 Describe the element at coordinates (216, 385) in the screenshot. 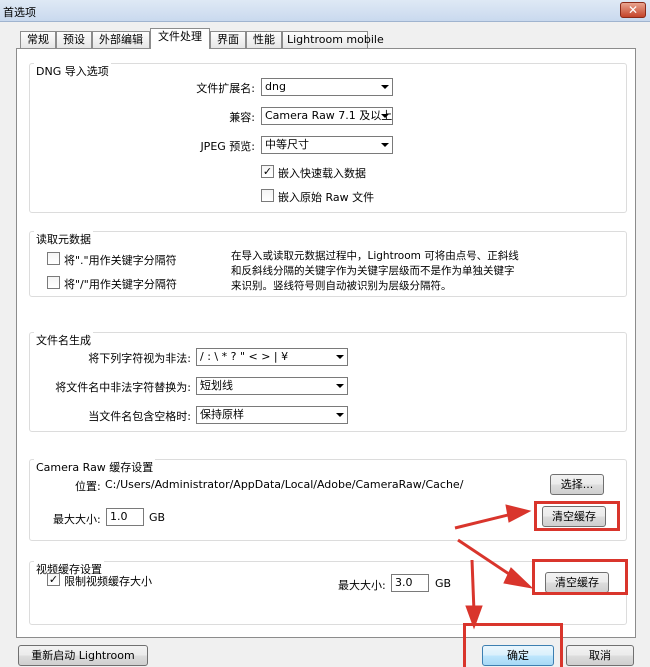

I see `replace-chars-value: 短划线` at that location.